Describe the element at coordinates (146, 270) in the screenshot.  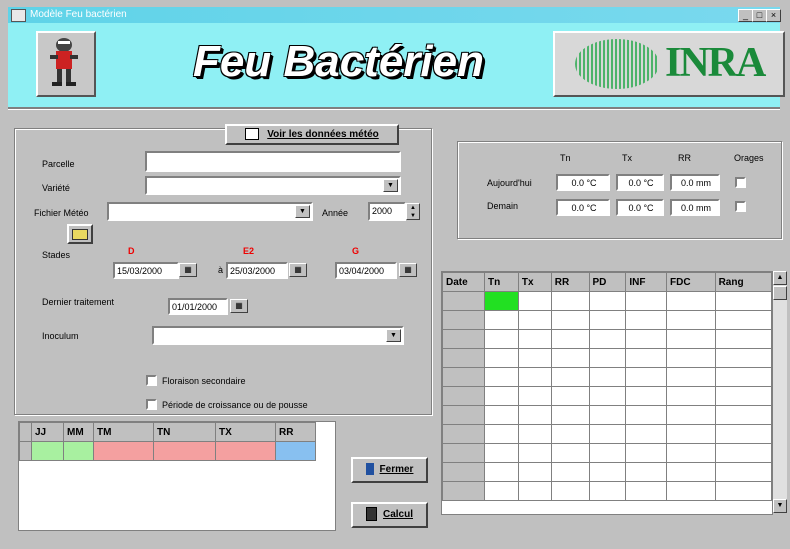
I see `stage-date-d: 15/03/2000` at that location.